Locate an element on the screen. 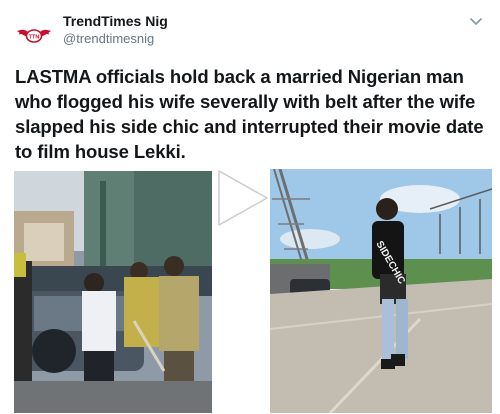 Image resolution: width=500 pixels, height=414 pixels. author-display-name: TrendTimes Nig is located at coordinates (115, 21).